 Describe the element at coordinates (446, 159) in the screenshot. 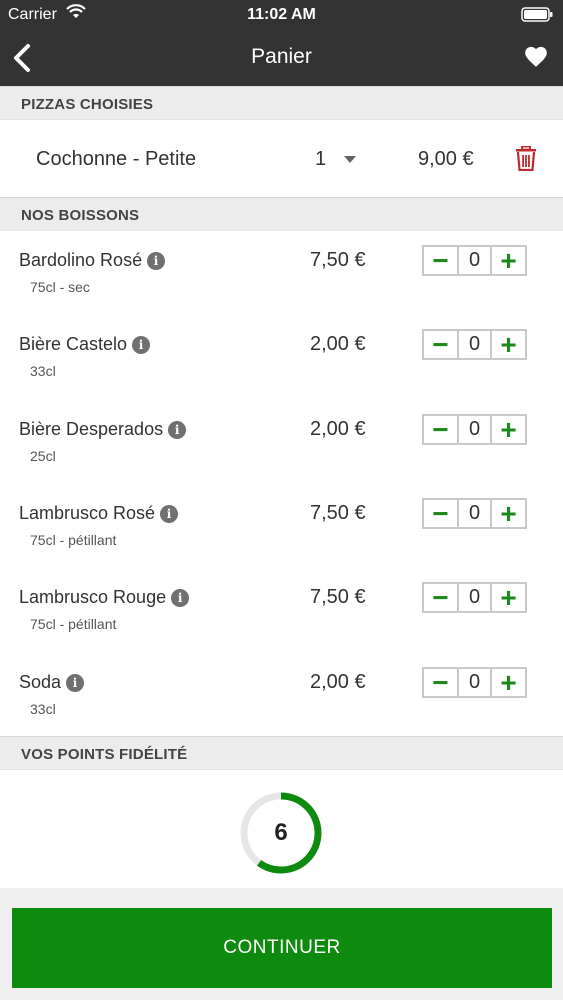

I see `pizza-price: 9,00 €` at that location.